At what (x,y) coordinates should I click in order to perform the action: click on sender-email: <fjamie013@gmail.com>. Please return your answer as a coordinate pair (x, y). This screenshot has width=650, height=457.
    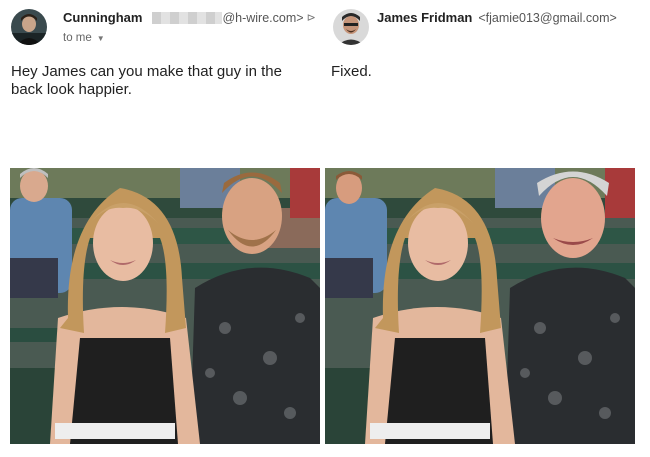
    Looking at the image, I should click on (547, 17).